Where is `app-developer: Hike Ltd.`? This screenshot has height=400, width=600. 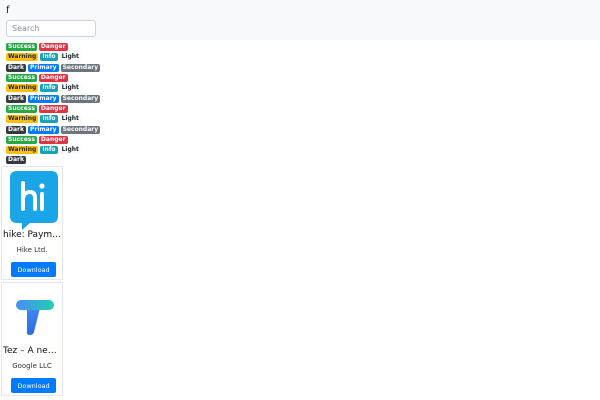
app-developer: Hike Ltd. is located at coordinates (32, 250).